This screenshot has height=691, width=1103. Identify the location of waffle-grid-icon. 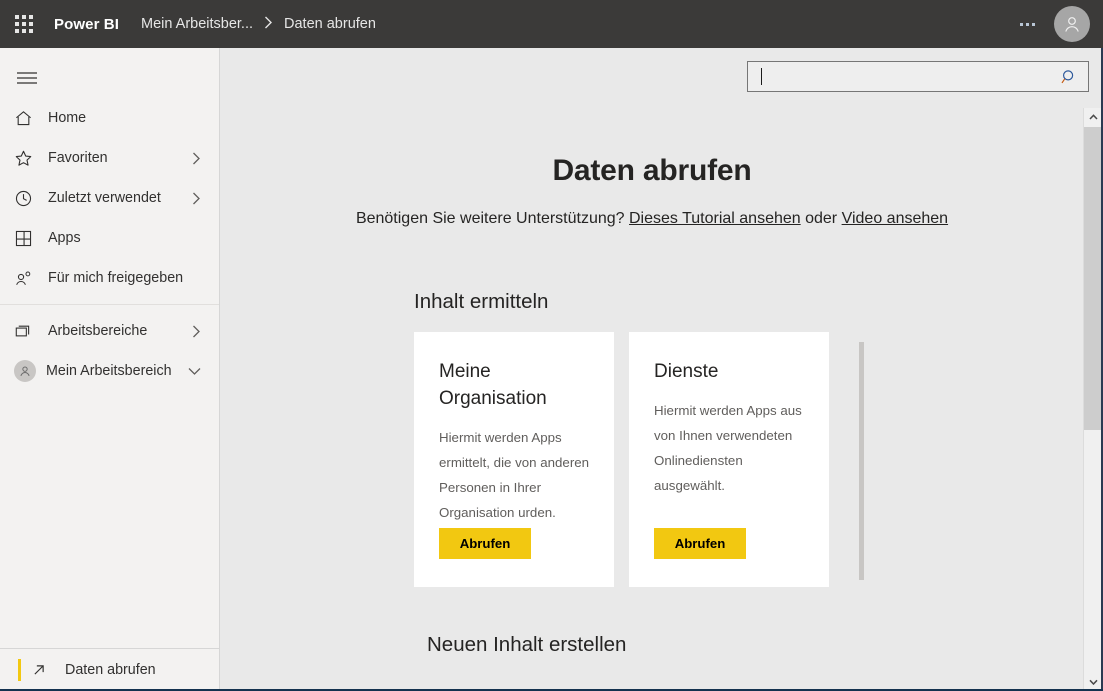
(24, 24).